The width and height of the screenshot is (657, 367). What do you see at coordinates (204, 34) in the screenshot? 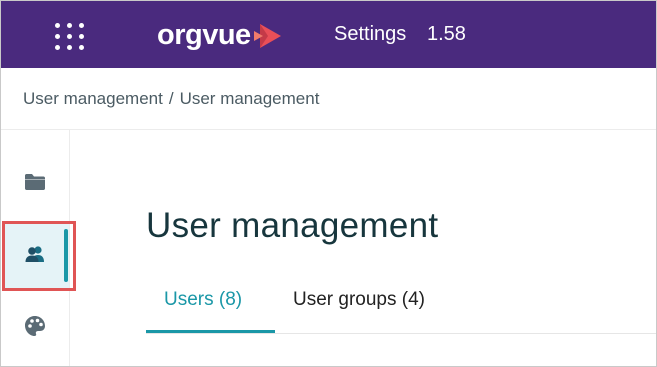
I see `brand-name: orgvue` at bounding box center [204, 34].